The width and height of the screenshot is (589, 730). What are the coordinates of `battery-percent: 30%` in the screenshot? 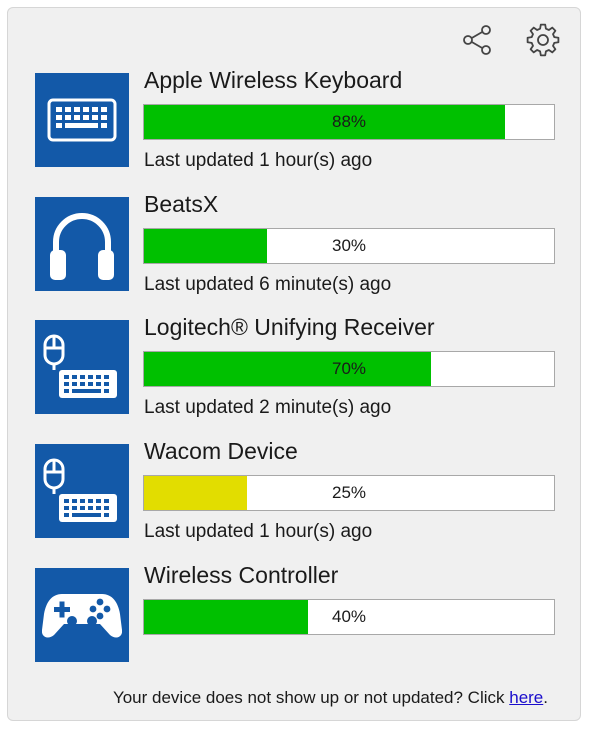 It's located at (349, 245).